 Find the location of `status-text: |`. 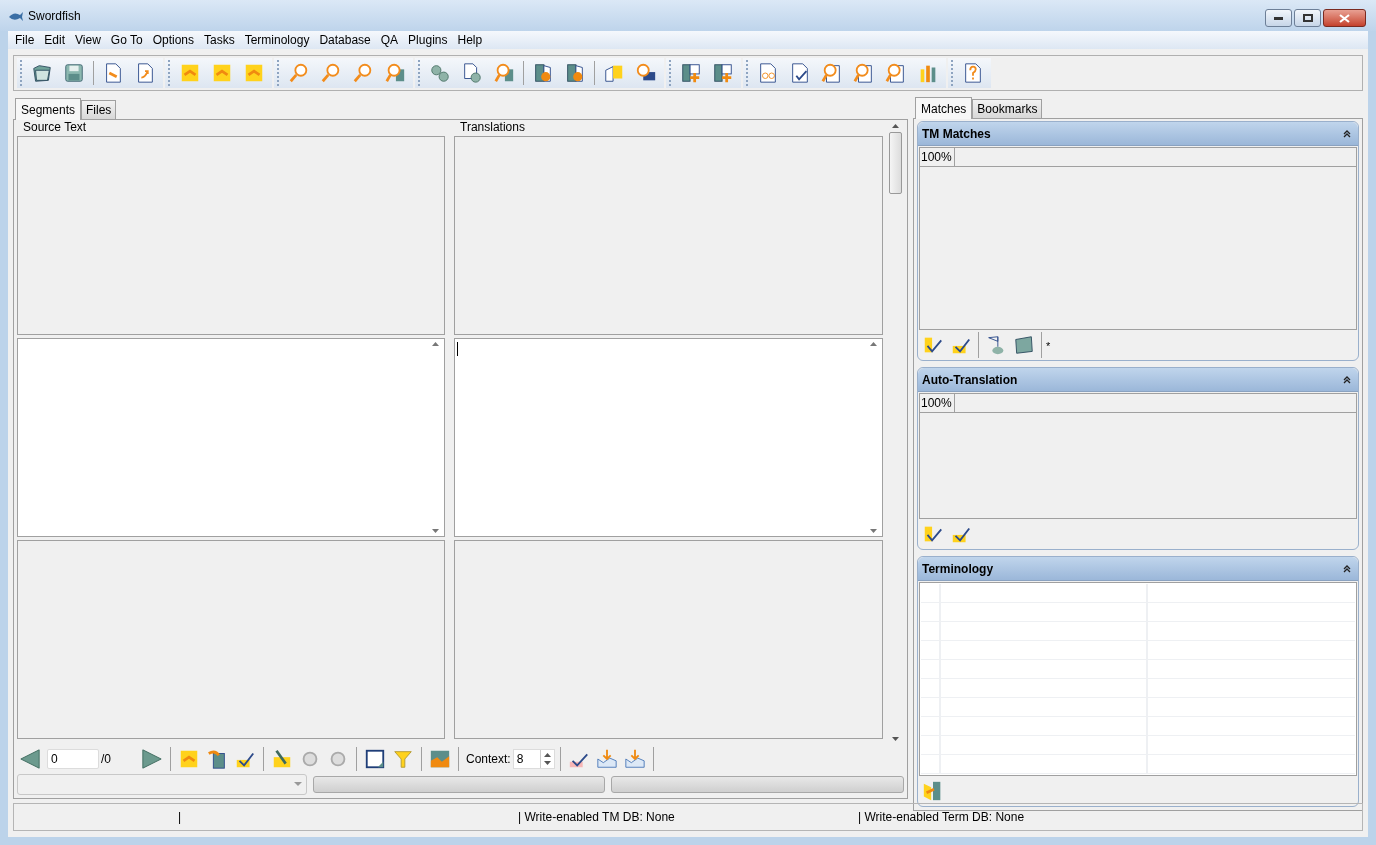

status-text: | is located at coordinates (180, 817).